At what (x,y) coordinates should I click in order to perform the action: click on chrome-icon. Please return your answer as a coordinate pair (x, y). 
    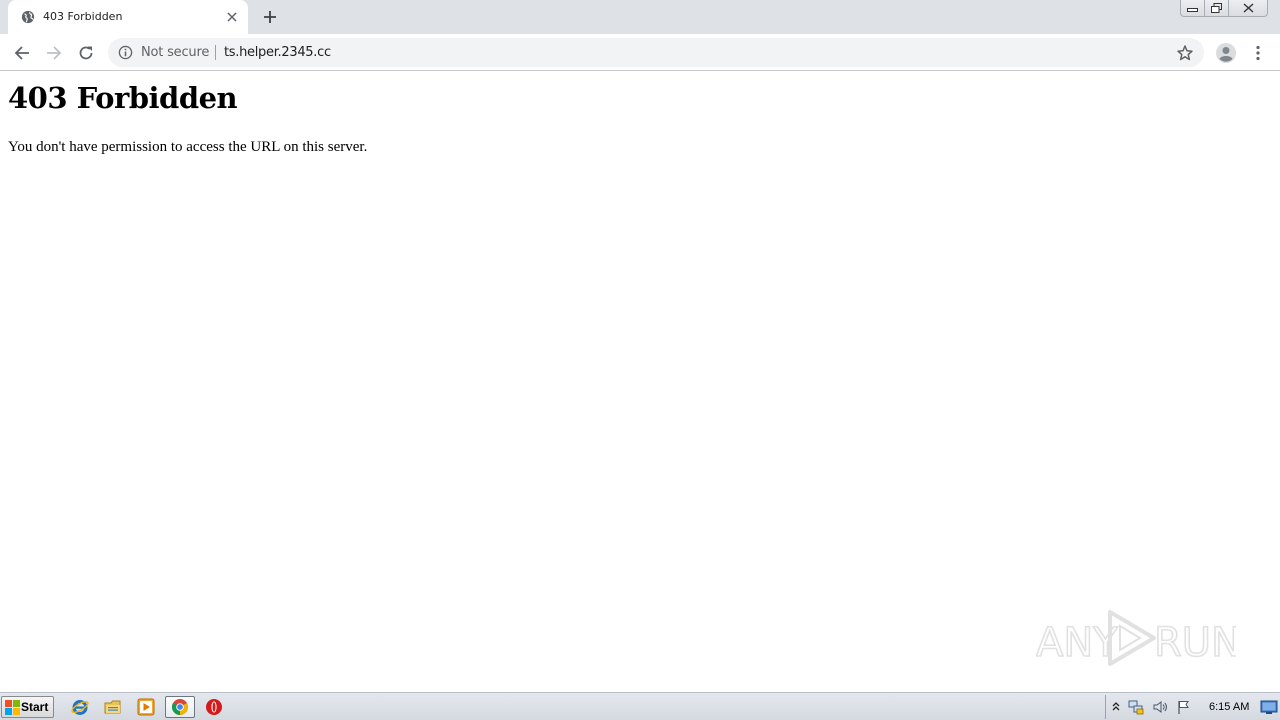
    Looking at the image, I should click on (180, 707).